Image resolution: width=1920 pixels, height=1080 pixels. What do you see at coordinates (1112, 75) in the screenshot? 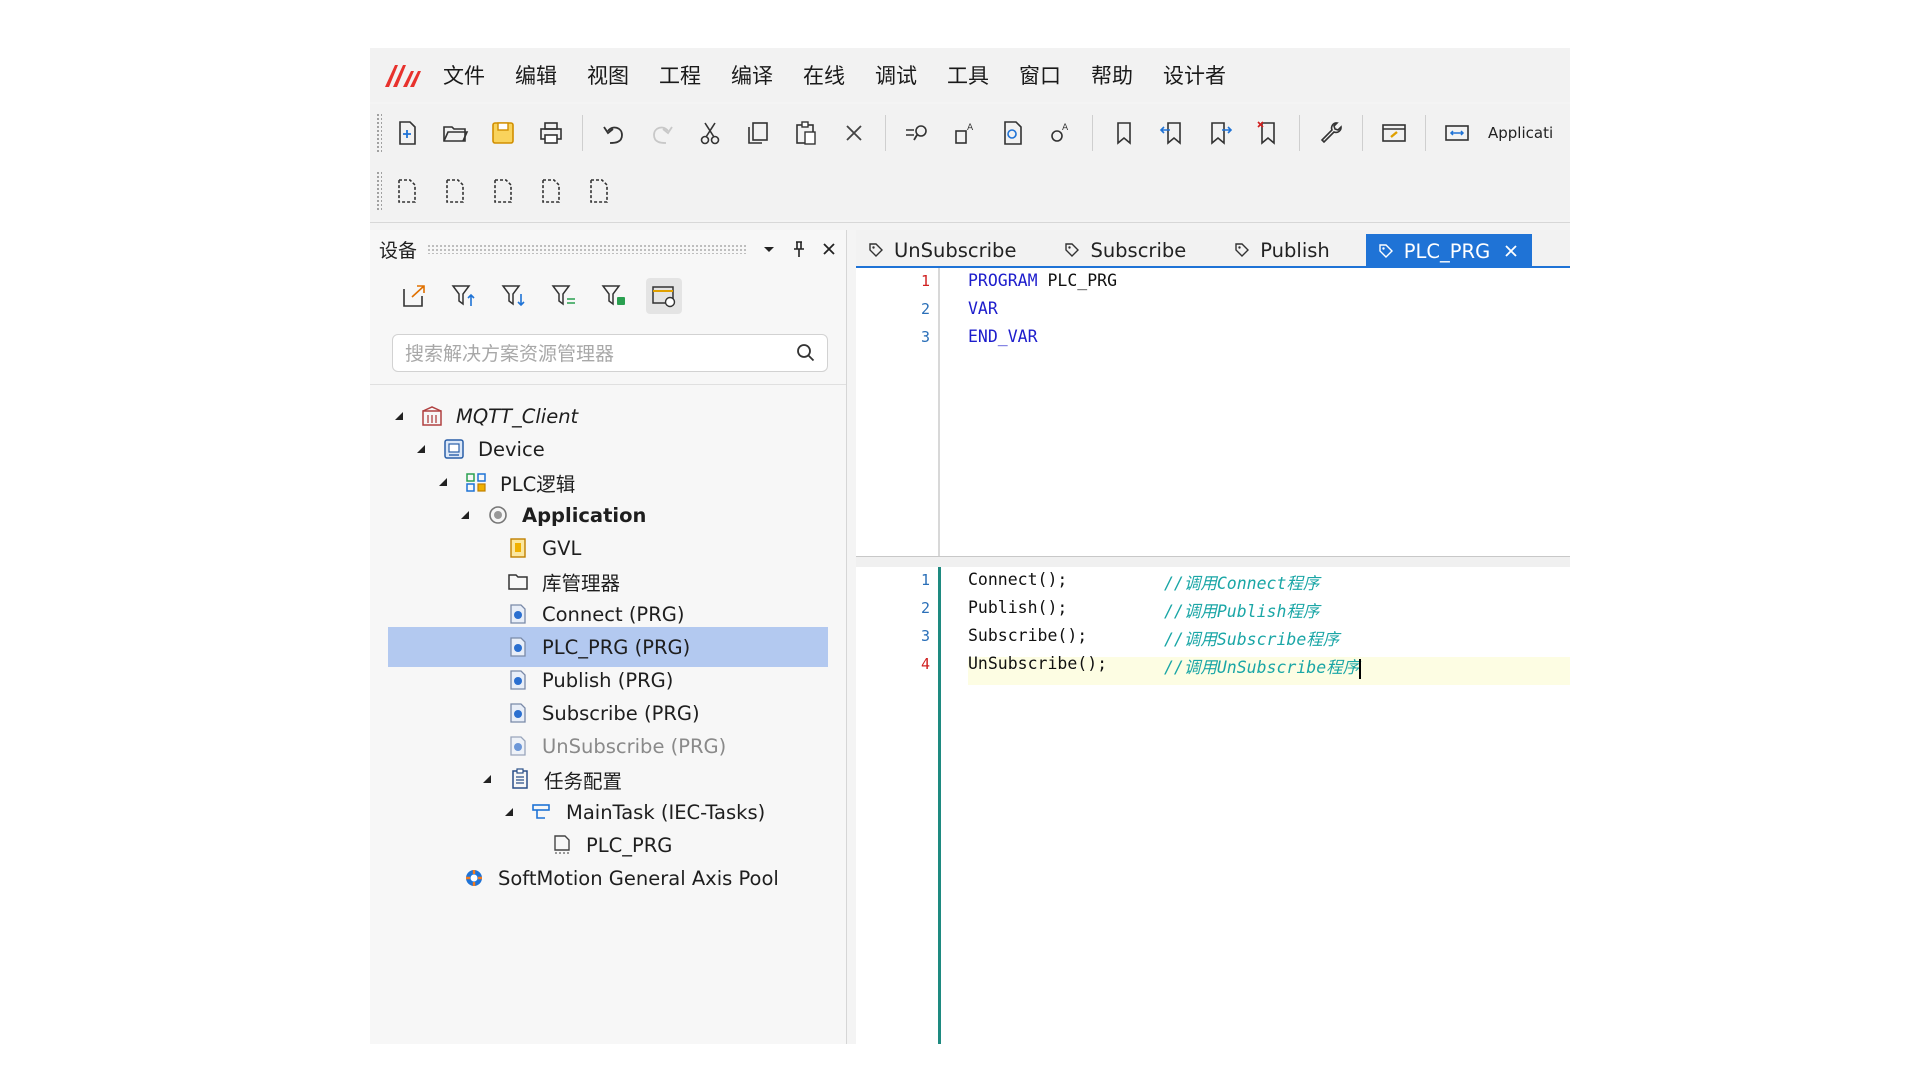
I see `menu-help: 帮助` at bounding box center [1112, 75].